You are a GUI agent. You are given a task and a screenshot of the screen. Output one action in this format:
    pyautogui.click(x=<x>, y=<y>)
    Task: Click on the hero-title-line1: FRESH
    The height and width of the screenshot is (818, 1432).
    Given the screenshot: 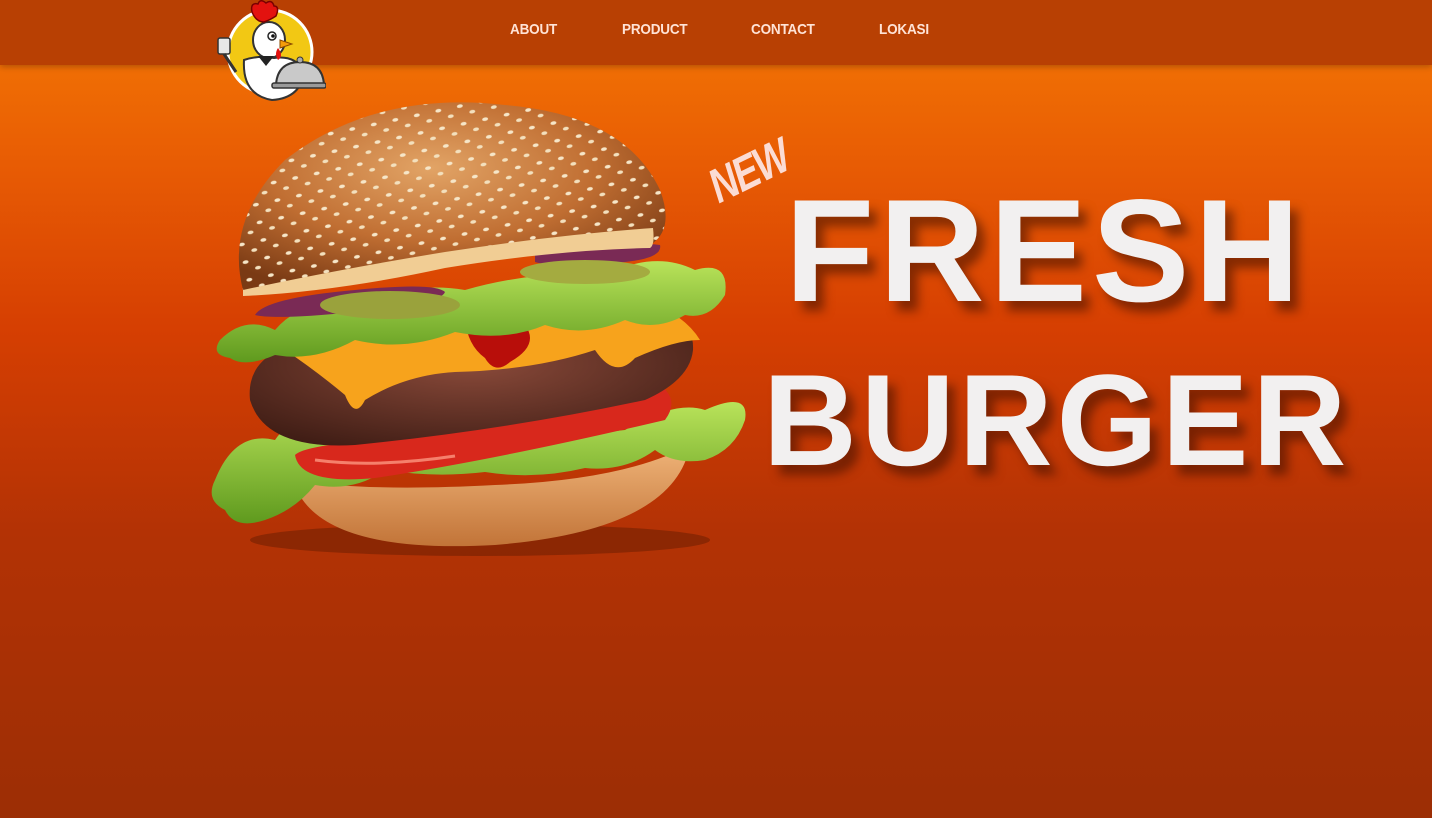 What is the action you would take?
    pyautogui.click(x=1045, y=250)
    